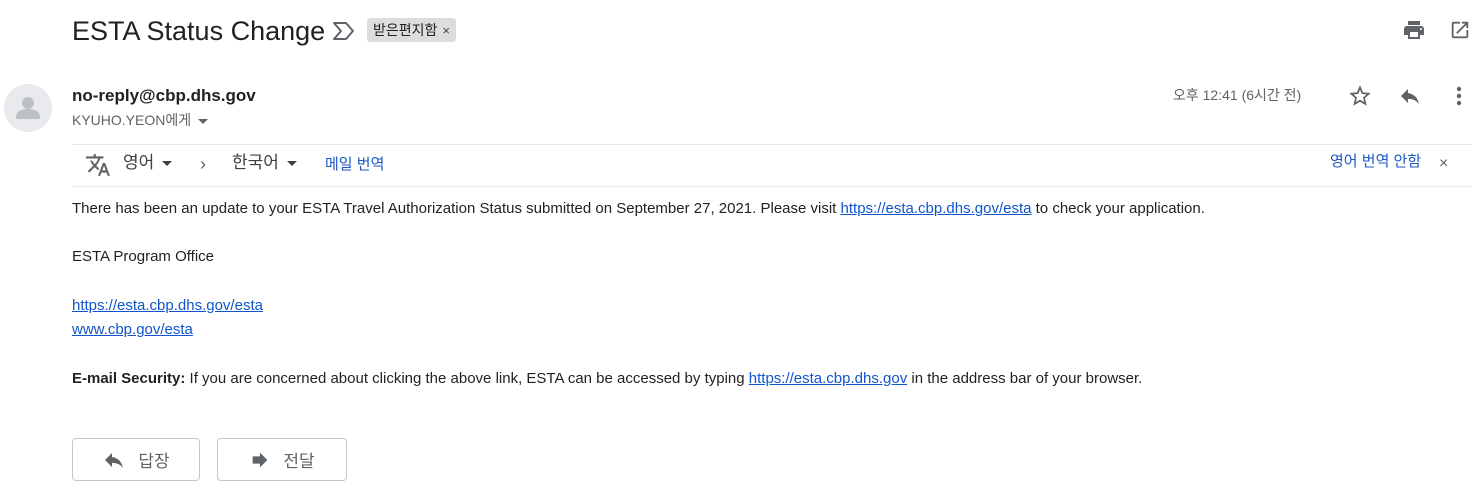  What do you see at coordinates (282, 459) in the screenshot?
I see `forward-button: 전달` at bounding box center [282, 459].